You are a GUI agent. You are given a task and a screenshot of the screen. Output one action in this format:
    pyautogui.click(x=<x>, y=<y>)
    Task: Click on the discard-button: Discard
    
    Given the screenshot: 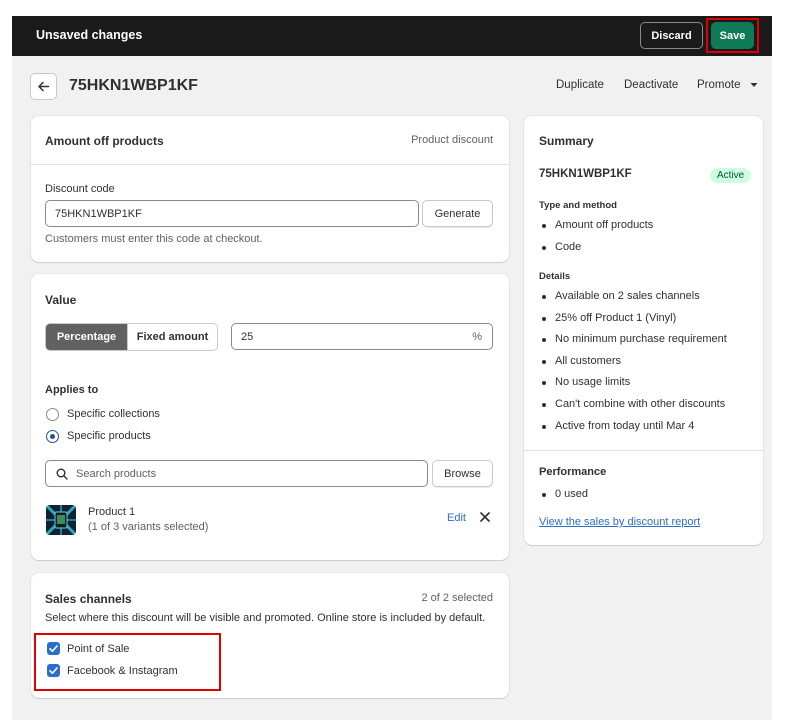 What is the action you would take?
    pyautogui.click(x=671, y=35)
    